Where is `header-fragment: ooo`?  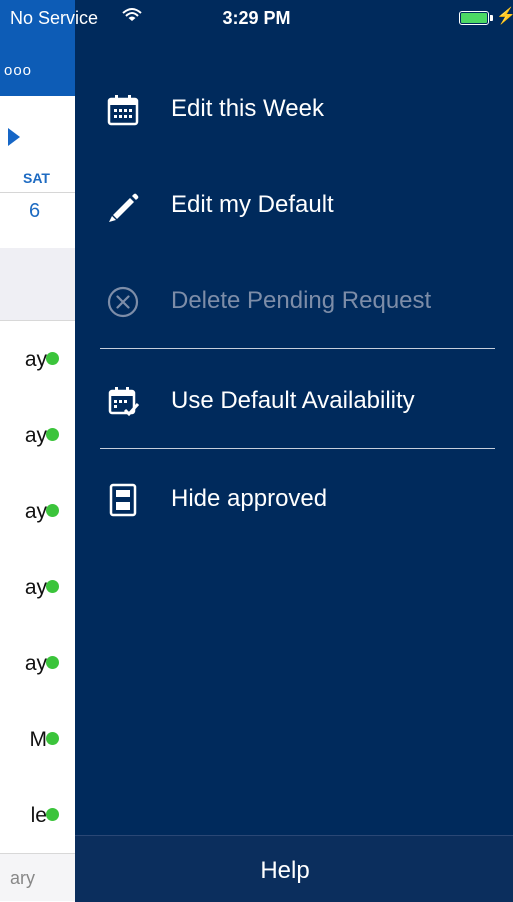
header-fragment: ooo is located at coordinates (18, 70).